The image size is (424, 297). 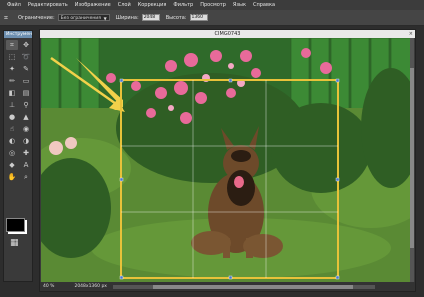 What do you see at coordinates (12, 57) in the screenshot?
I see `marquee-icon: ⬚` at bounding box center [12, 57].